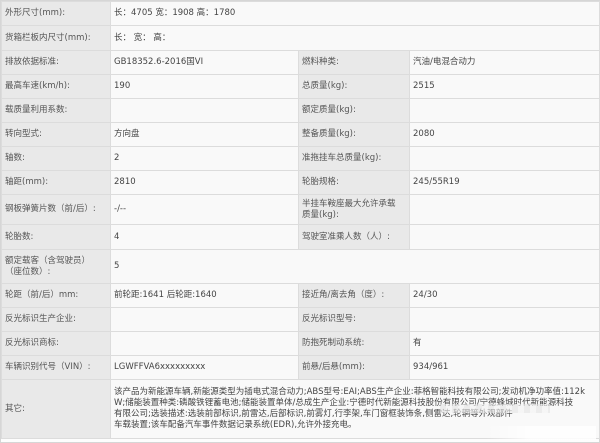 The height and width of the screenshot is (443, 600). I want to click on wheelbase-label: 轴距(mm):, so click(56, 182).